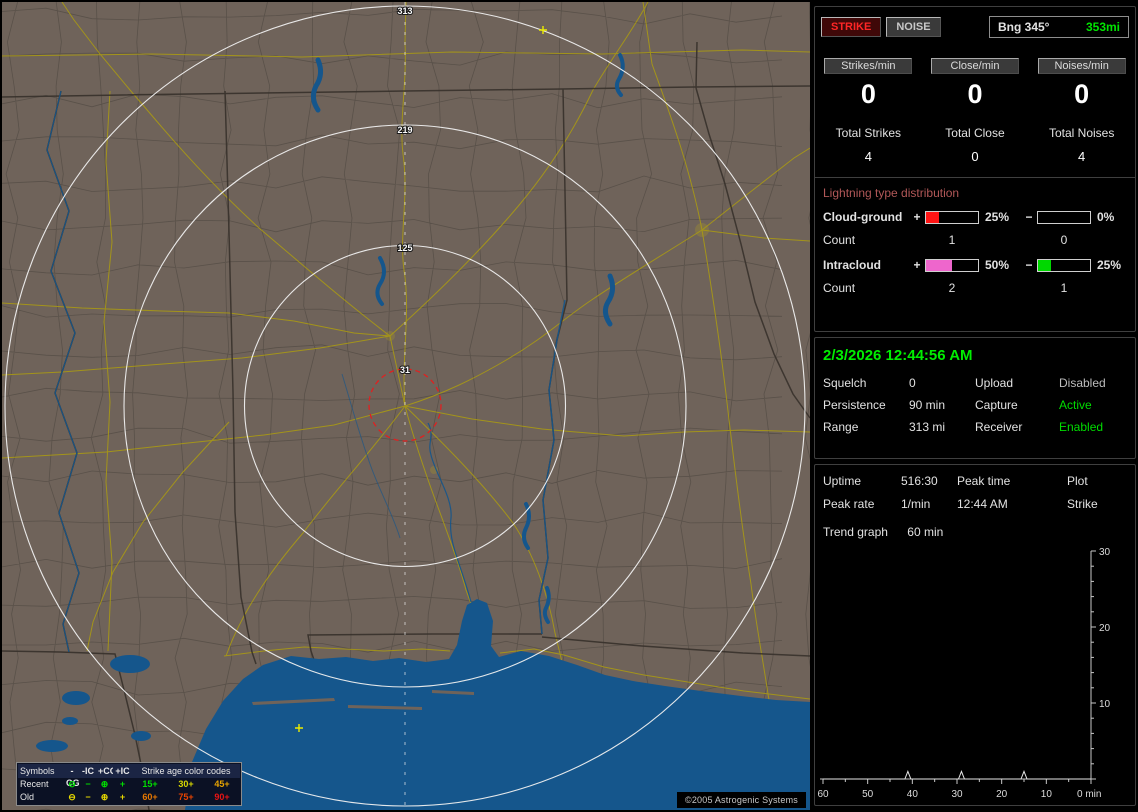 This screenshot has width=1138, height=812. I want to click on cg-positive-bar, so click(952, 217).